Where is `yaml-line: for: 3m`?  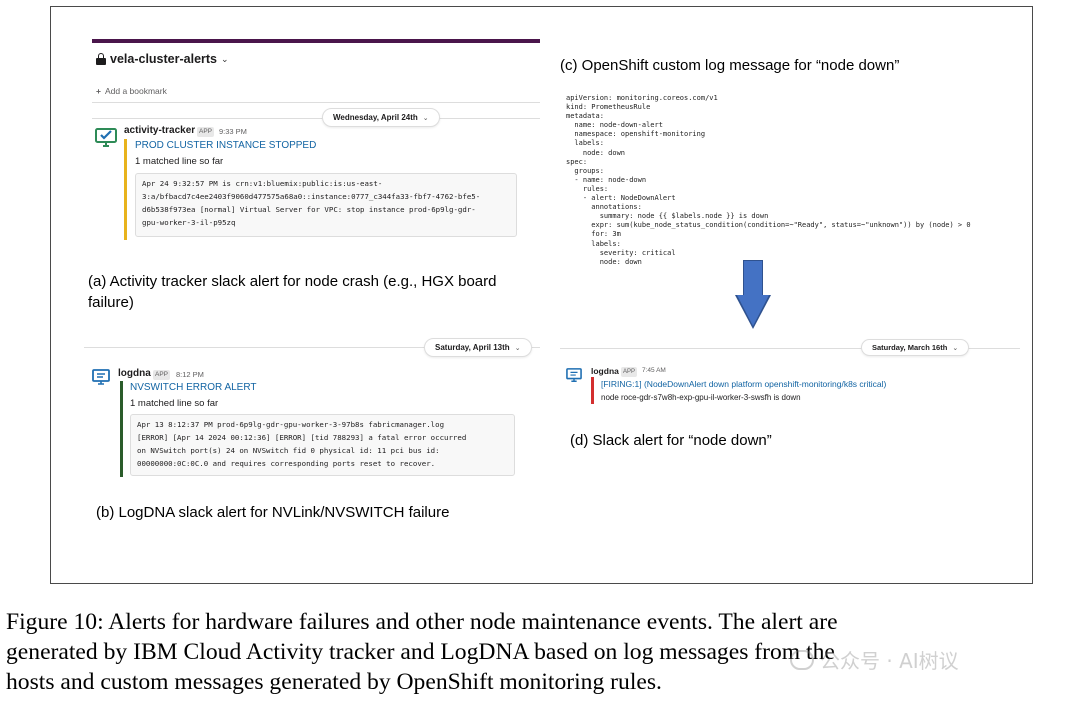
yaml-line: for: 3m is located at coordinates (593, 234).